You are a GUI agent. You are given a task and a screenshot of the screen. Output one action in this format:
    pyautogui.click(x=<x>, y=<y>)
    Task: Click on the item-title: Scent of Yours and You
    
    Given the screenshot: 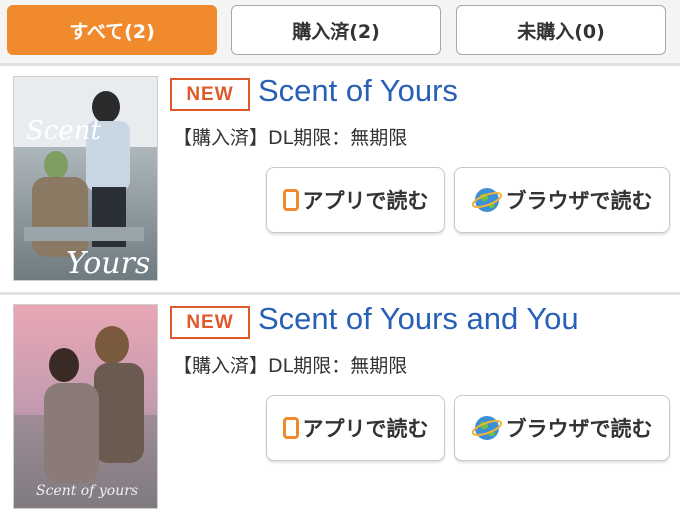 What is the action you would take?
    pyautogui.click(x=418, y=319)
    